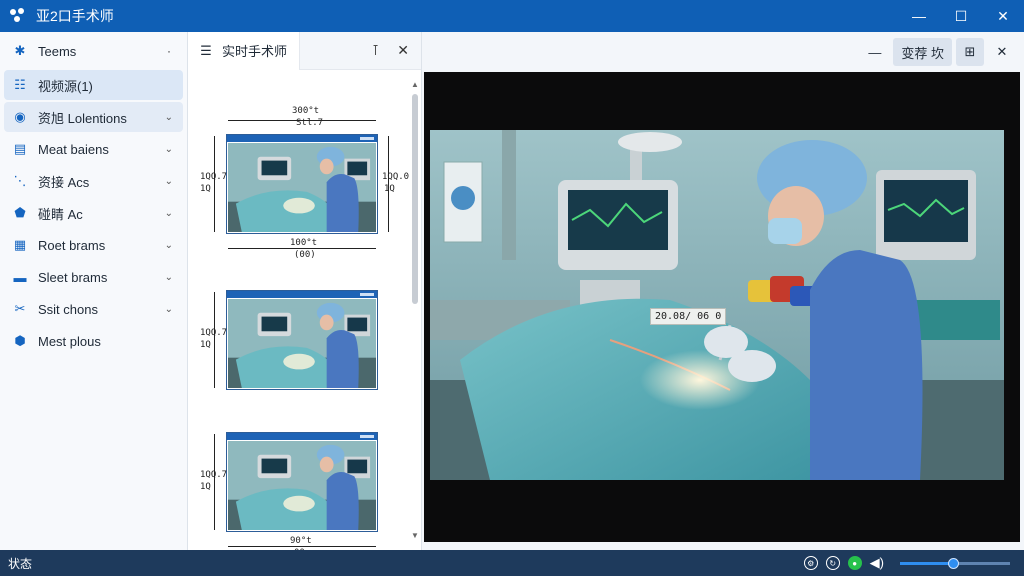 Image resolution: width=1024 pixels, height=576 pixels. I want to click on dimension-label-top-sub: Stl.7, so click(310, 123).